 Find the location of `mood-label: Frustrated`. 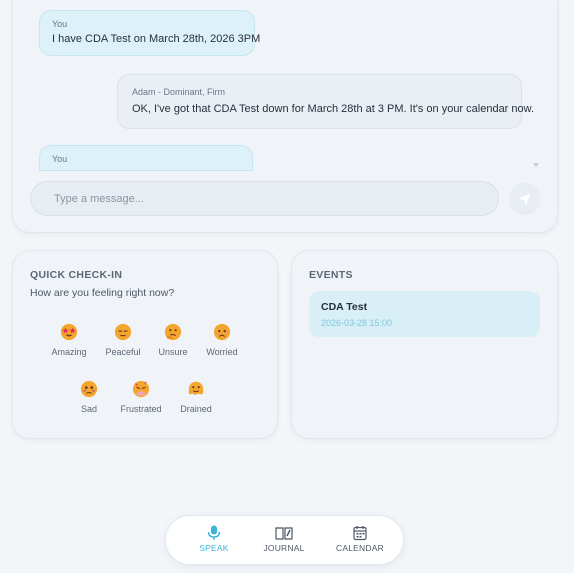

mood-label: Frustrated is located at coordinates (141, 409).